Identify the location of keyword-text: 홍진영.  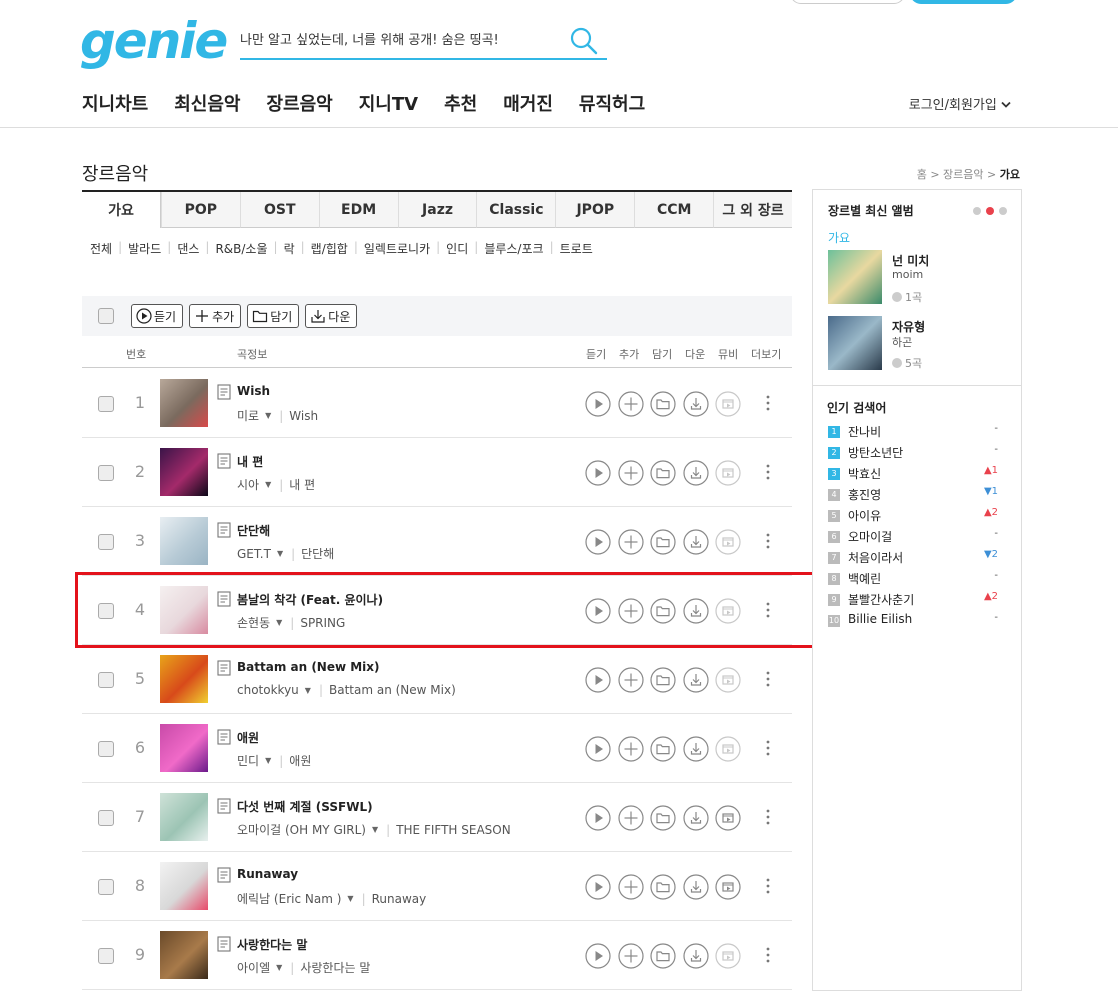
(864, 494).